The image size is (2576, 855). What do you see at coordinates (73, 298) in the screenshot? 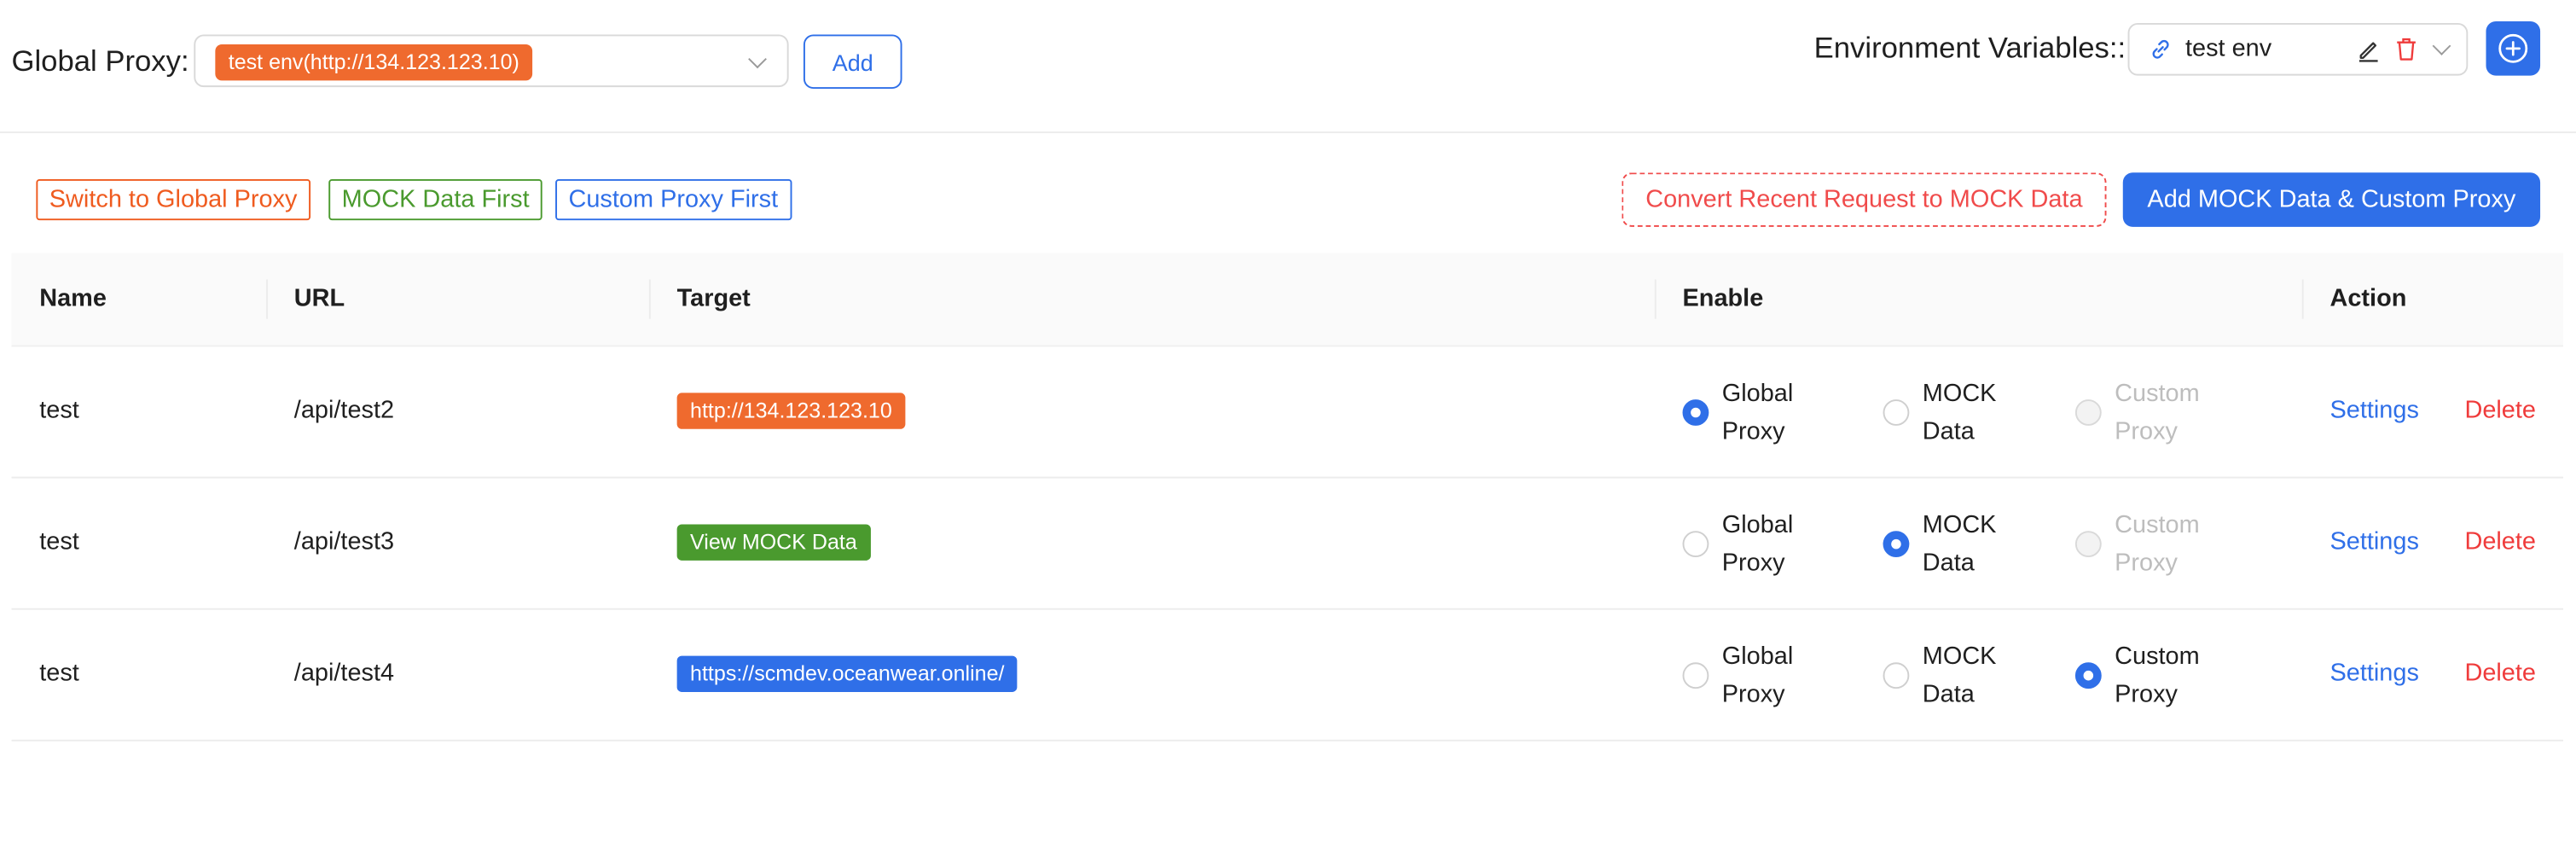
I see `header-name: Name` at bounding box center [73, 298].